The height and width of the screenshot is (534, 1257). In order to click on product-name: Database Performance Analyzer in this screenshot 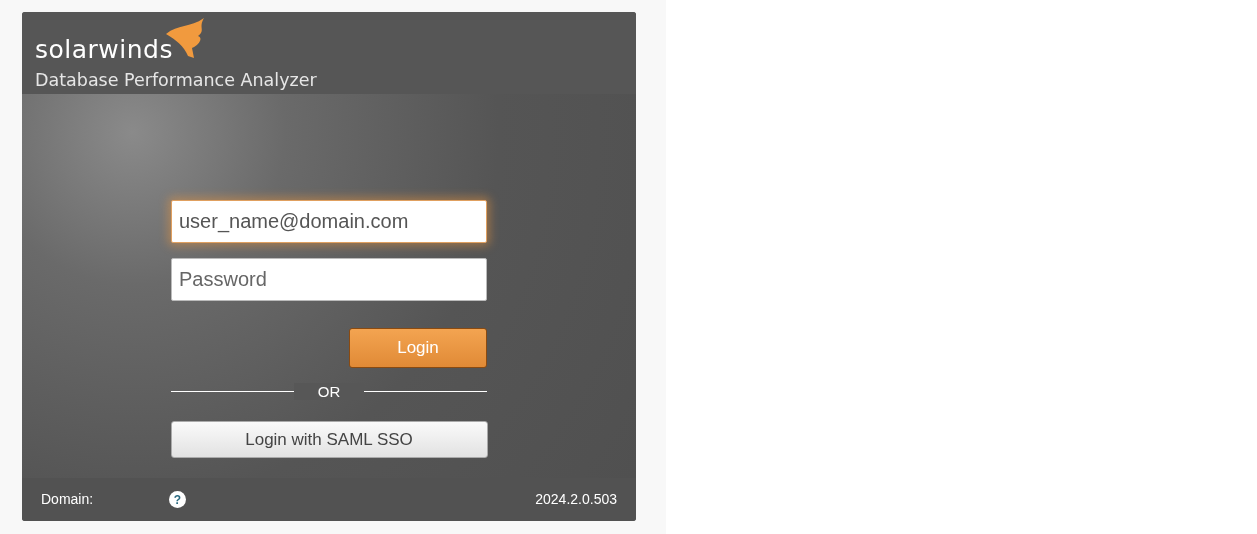, I will do `click(176, 80)`.